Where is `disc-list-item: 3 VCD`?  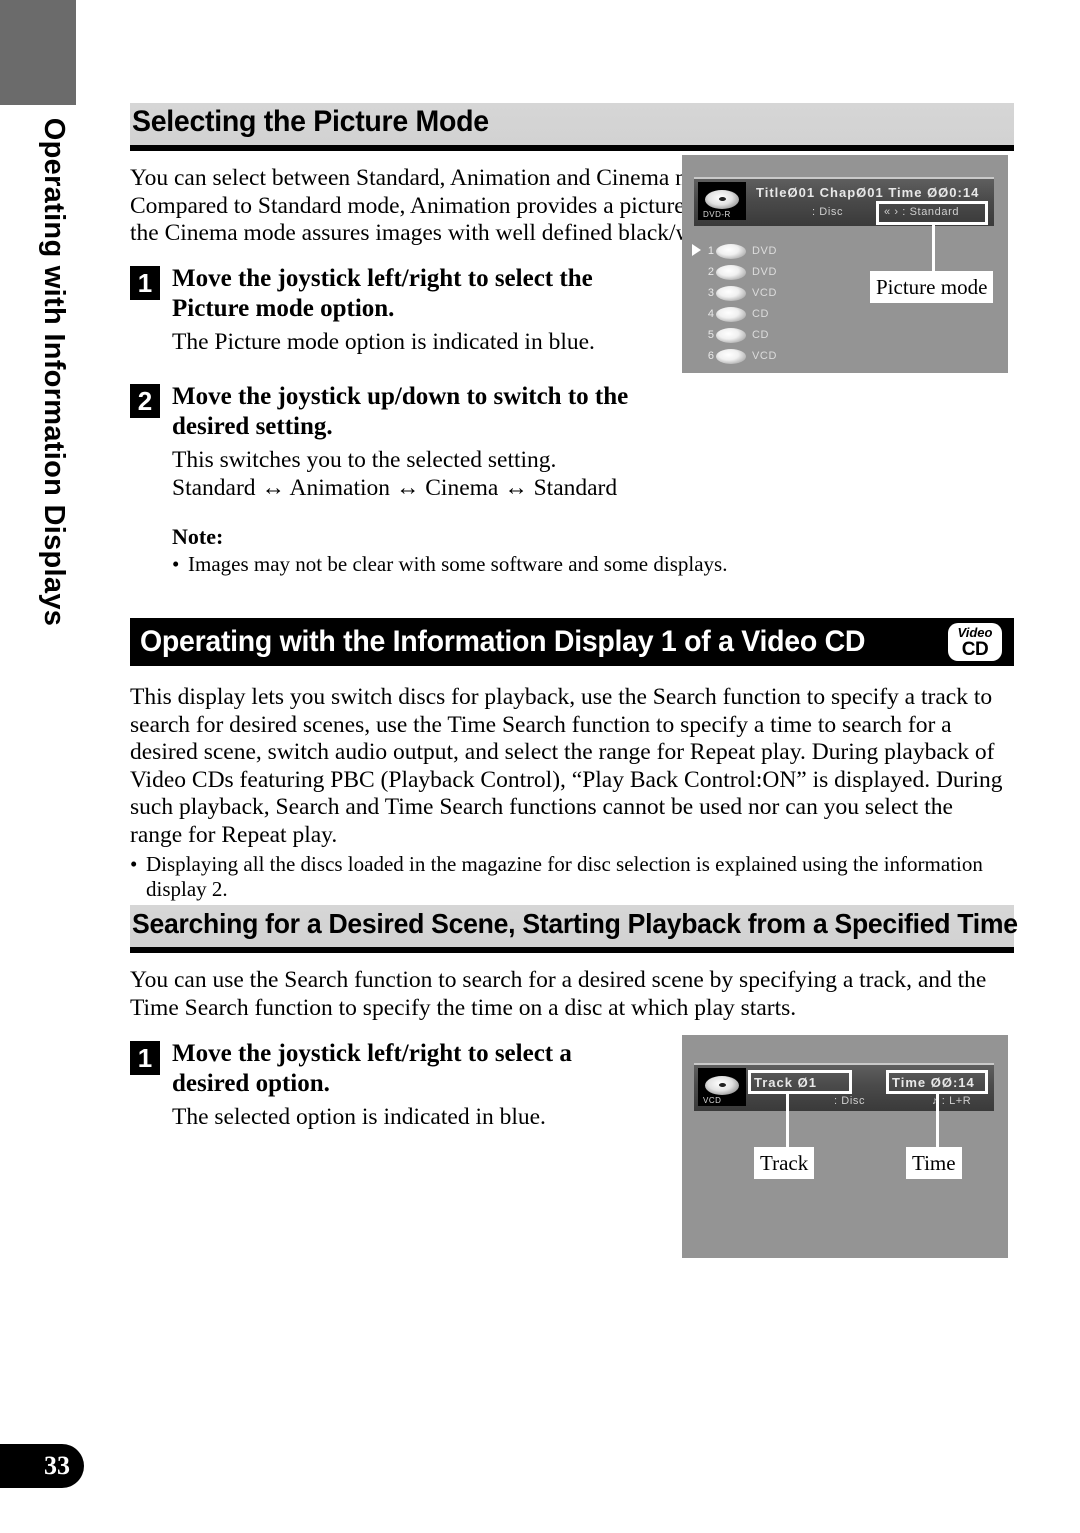
disc-list-item: 3 VCD is located at coordinates (734, 293).